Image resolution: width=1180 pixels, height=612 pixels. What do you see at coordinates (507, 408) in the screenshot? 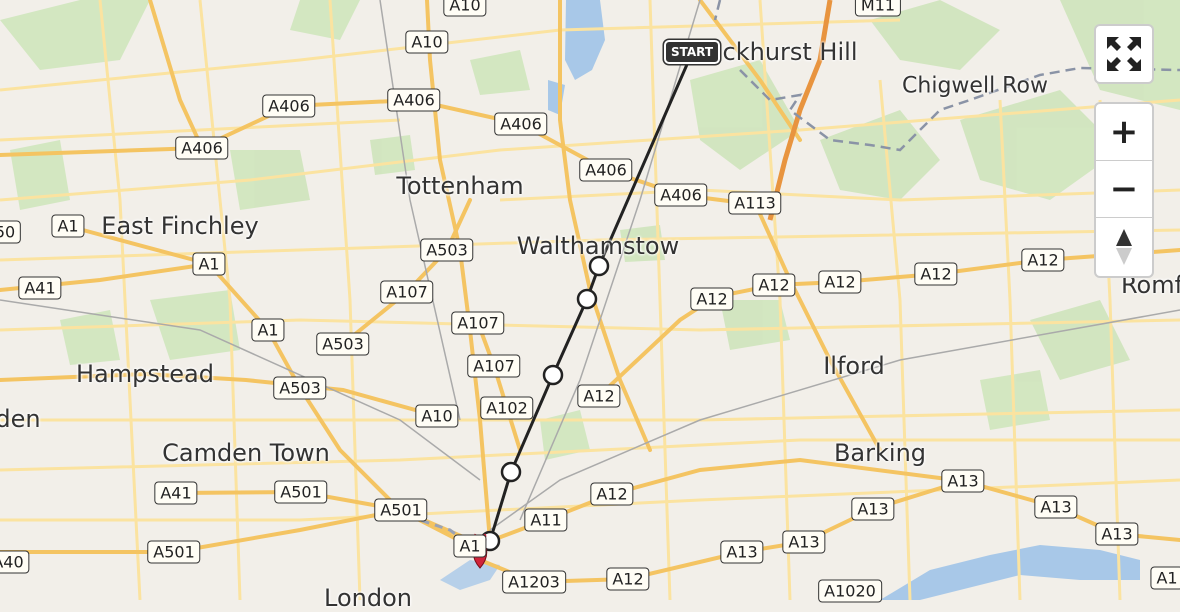
I see `road-shield: A102` at bounding box center [507, 408].